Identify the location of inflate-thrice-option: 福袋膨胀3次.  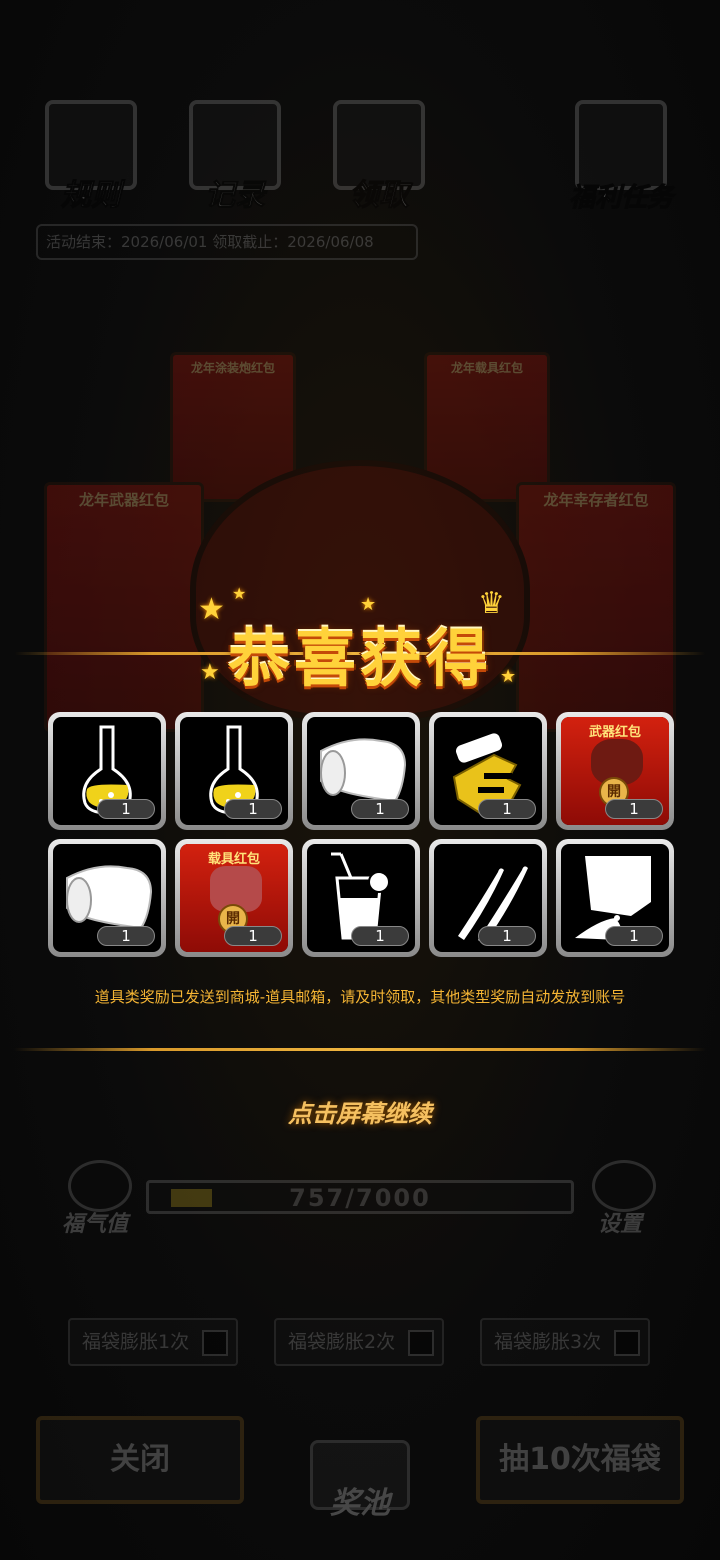
(565, 1342).